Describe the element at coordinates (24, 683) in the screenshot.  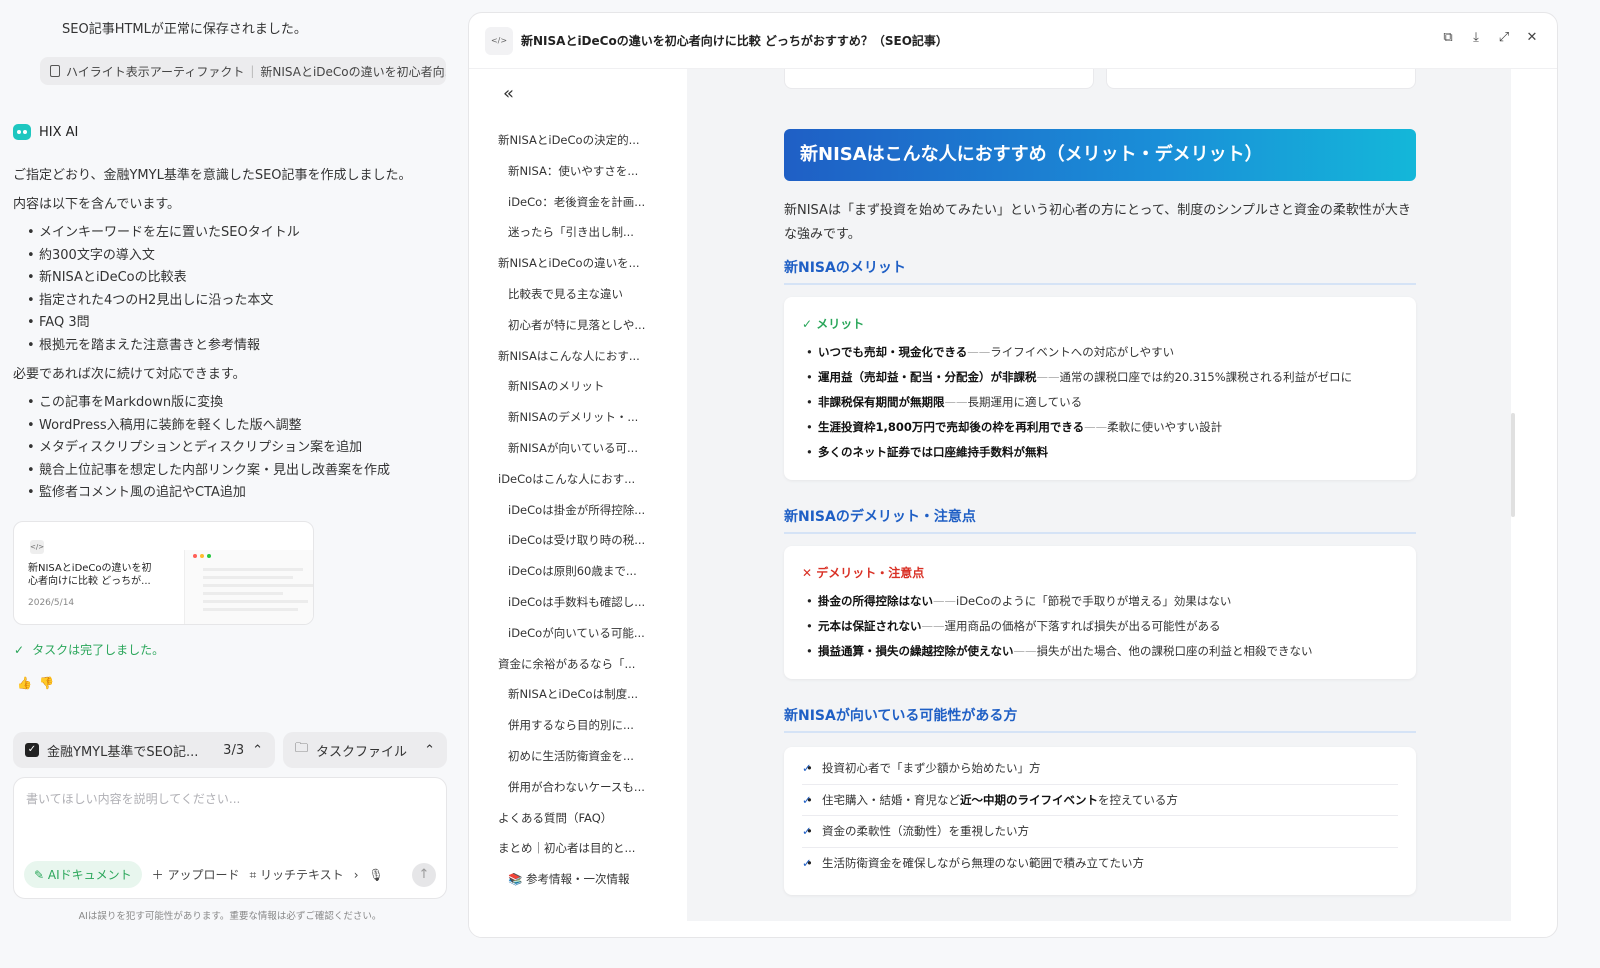
I see `thumbs-up-icon: 👍` at that location.